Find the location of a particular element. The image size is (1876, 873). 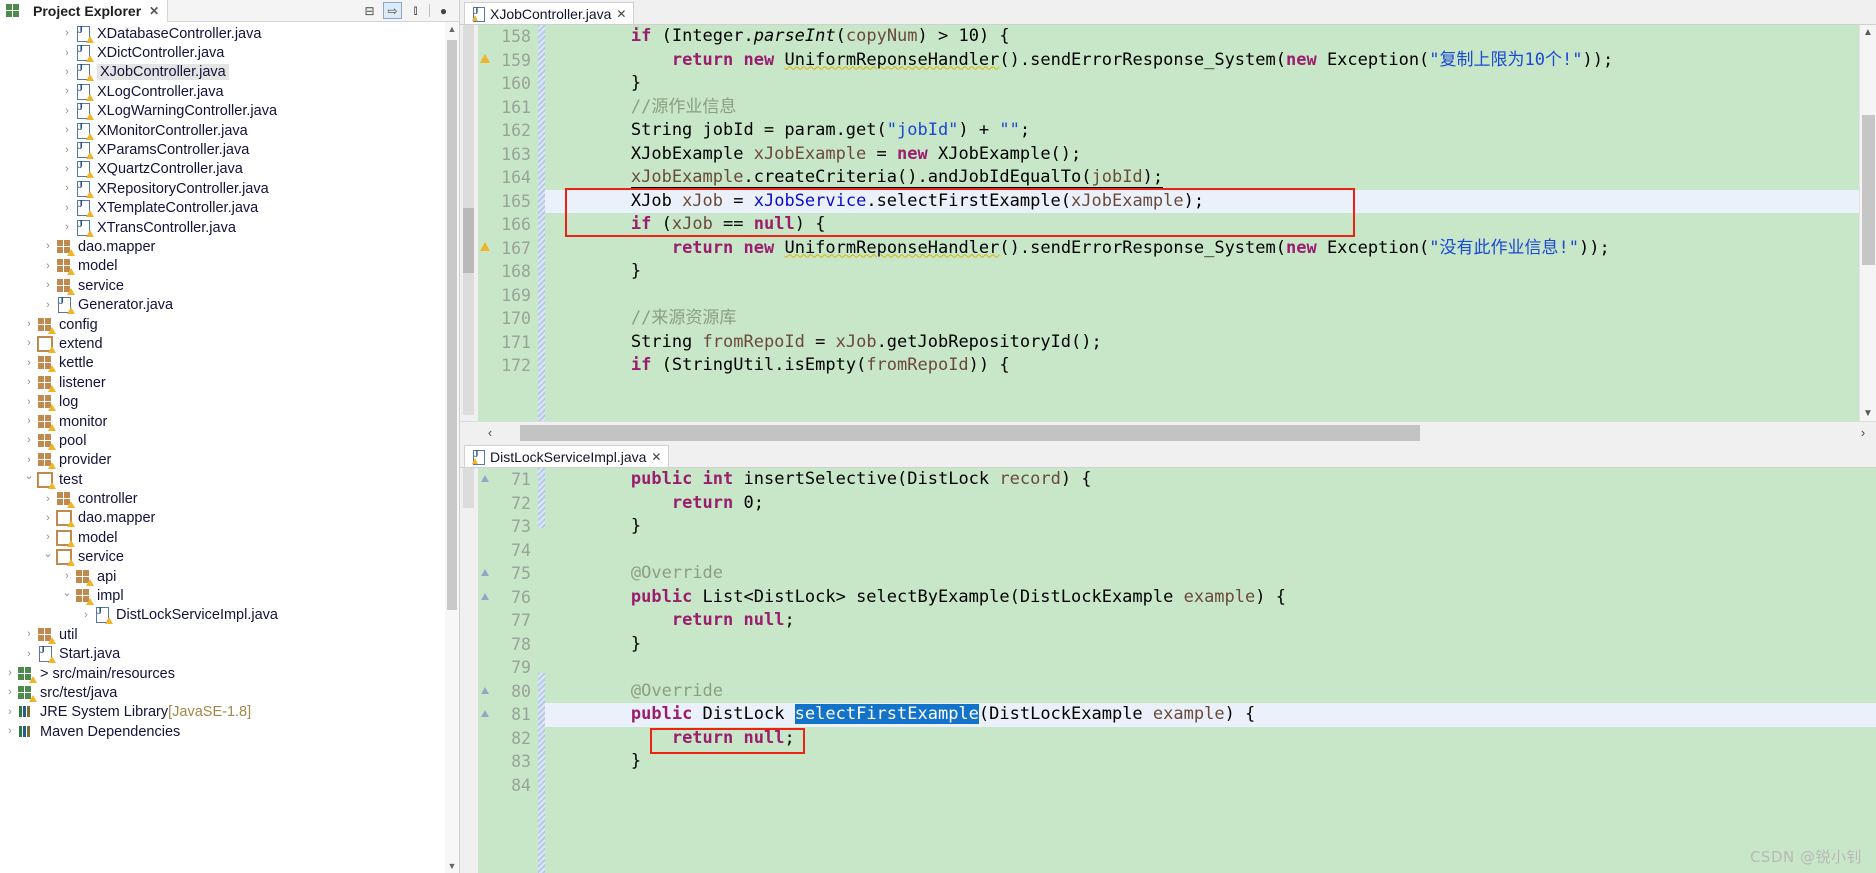

tree-item-xdictcontroller-java: XDictController.java is located at coordinates (229, 53).